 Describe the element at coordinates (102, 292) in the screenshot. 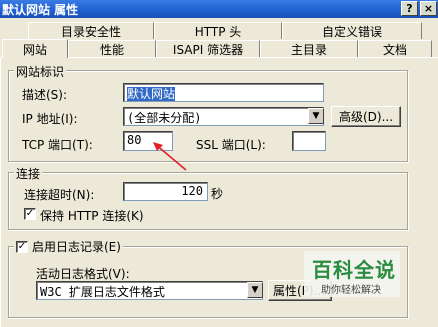

I see `log-format-value: W3C 扩展日志文件格式` at that location.